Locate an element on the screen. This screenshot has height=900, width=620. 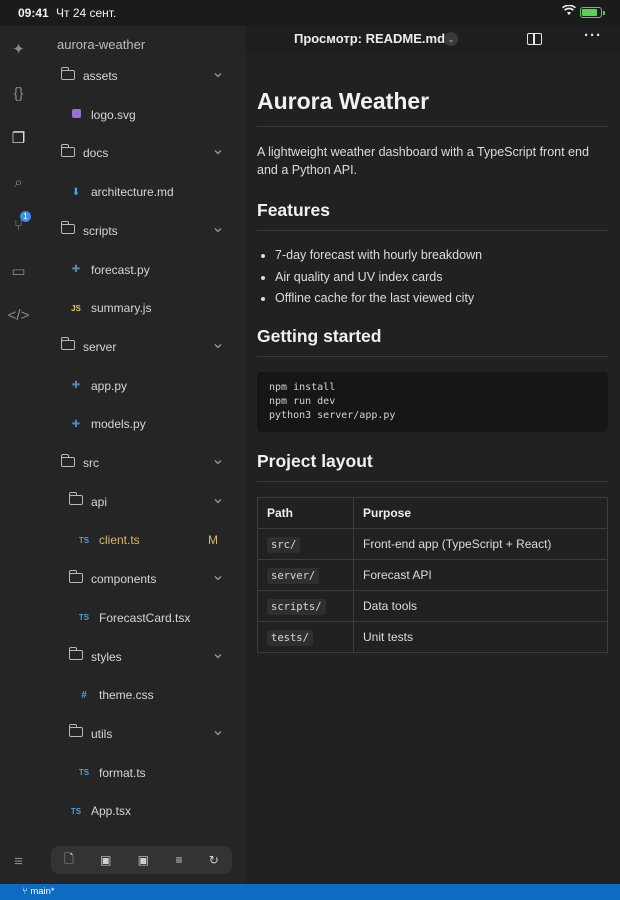
tree-file: ✚ app.py is located at coordinates (141, 386).